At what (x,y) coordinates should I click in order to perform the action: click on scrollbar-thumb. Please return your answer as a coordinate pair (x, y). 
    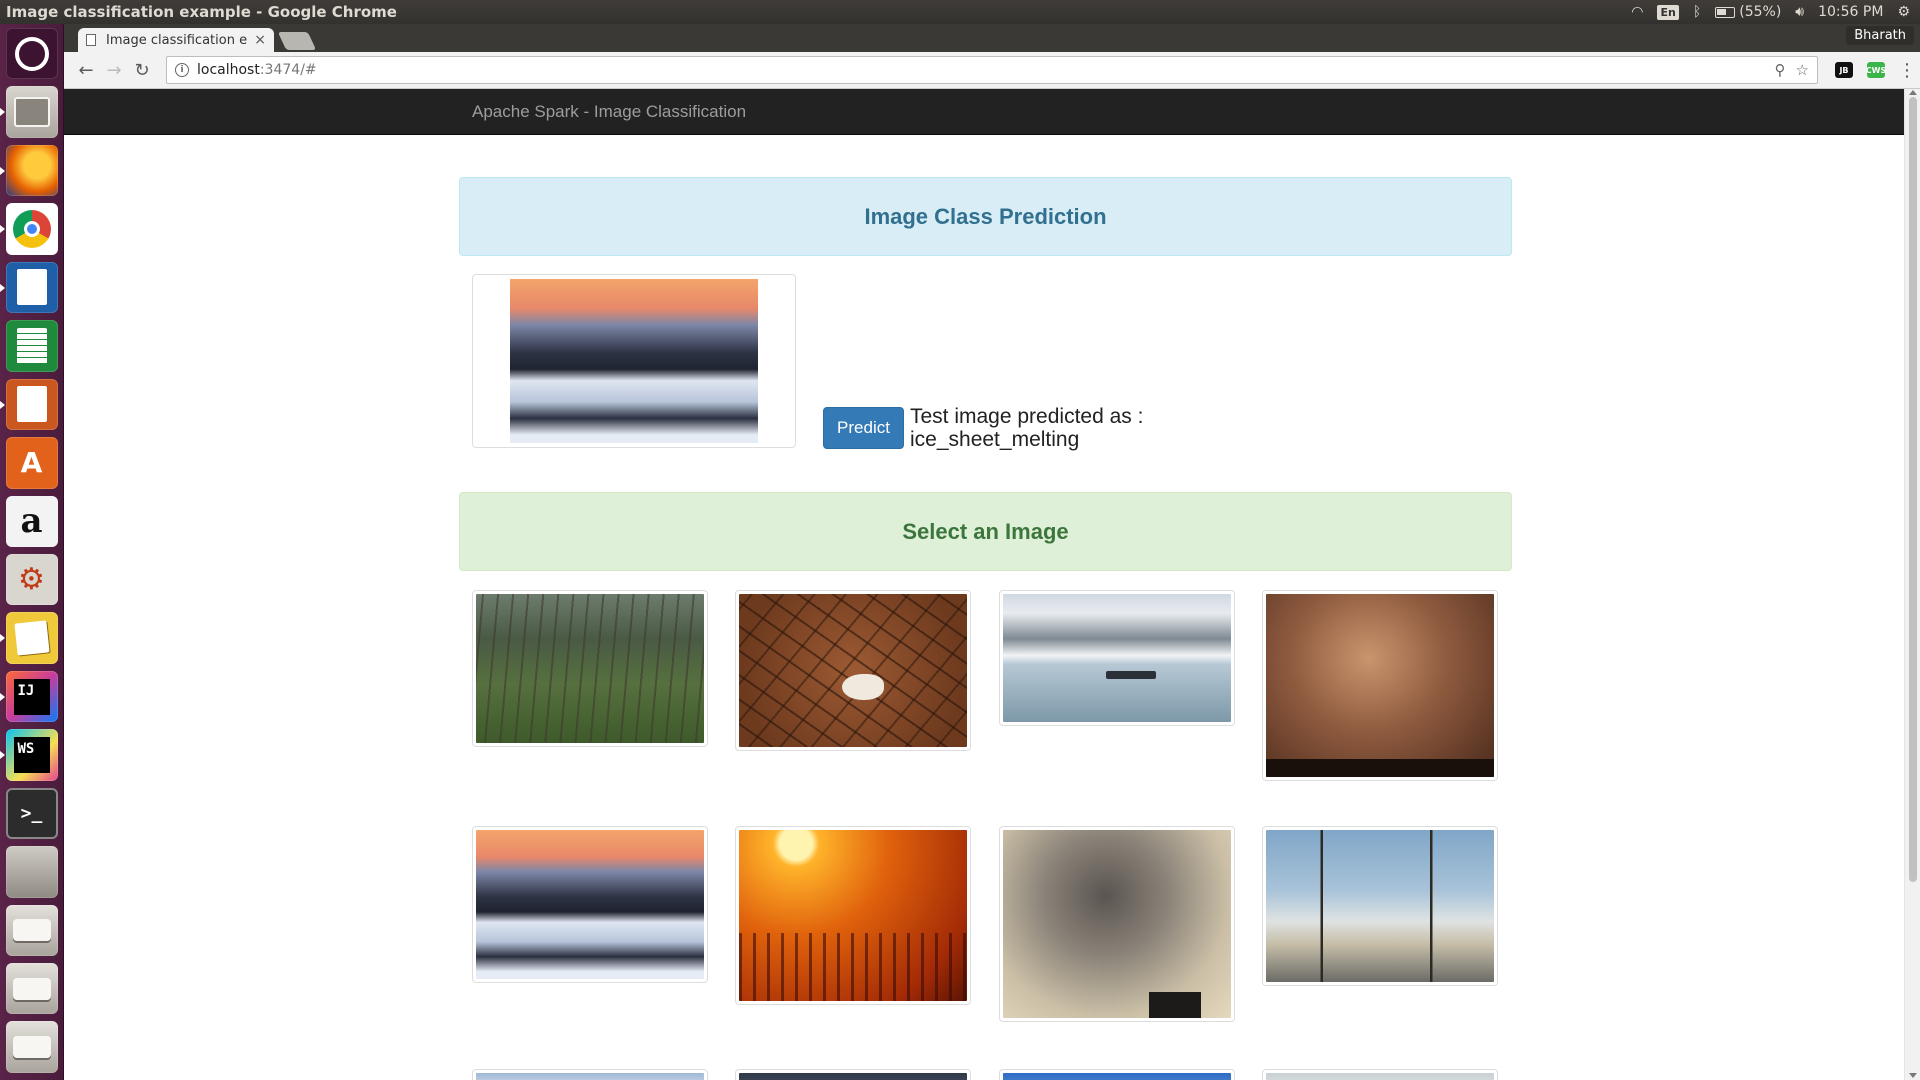
    Looking at the image, I should click on (1913, 489).